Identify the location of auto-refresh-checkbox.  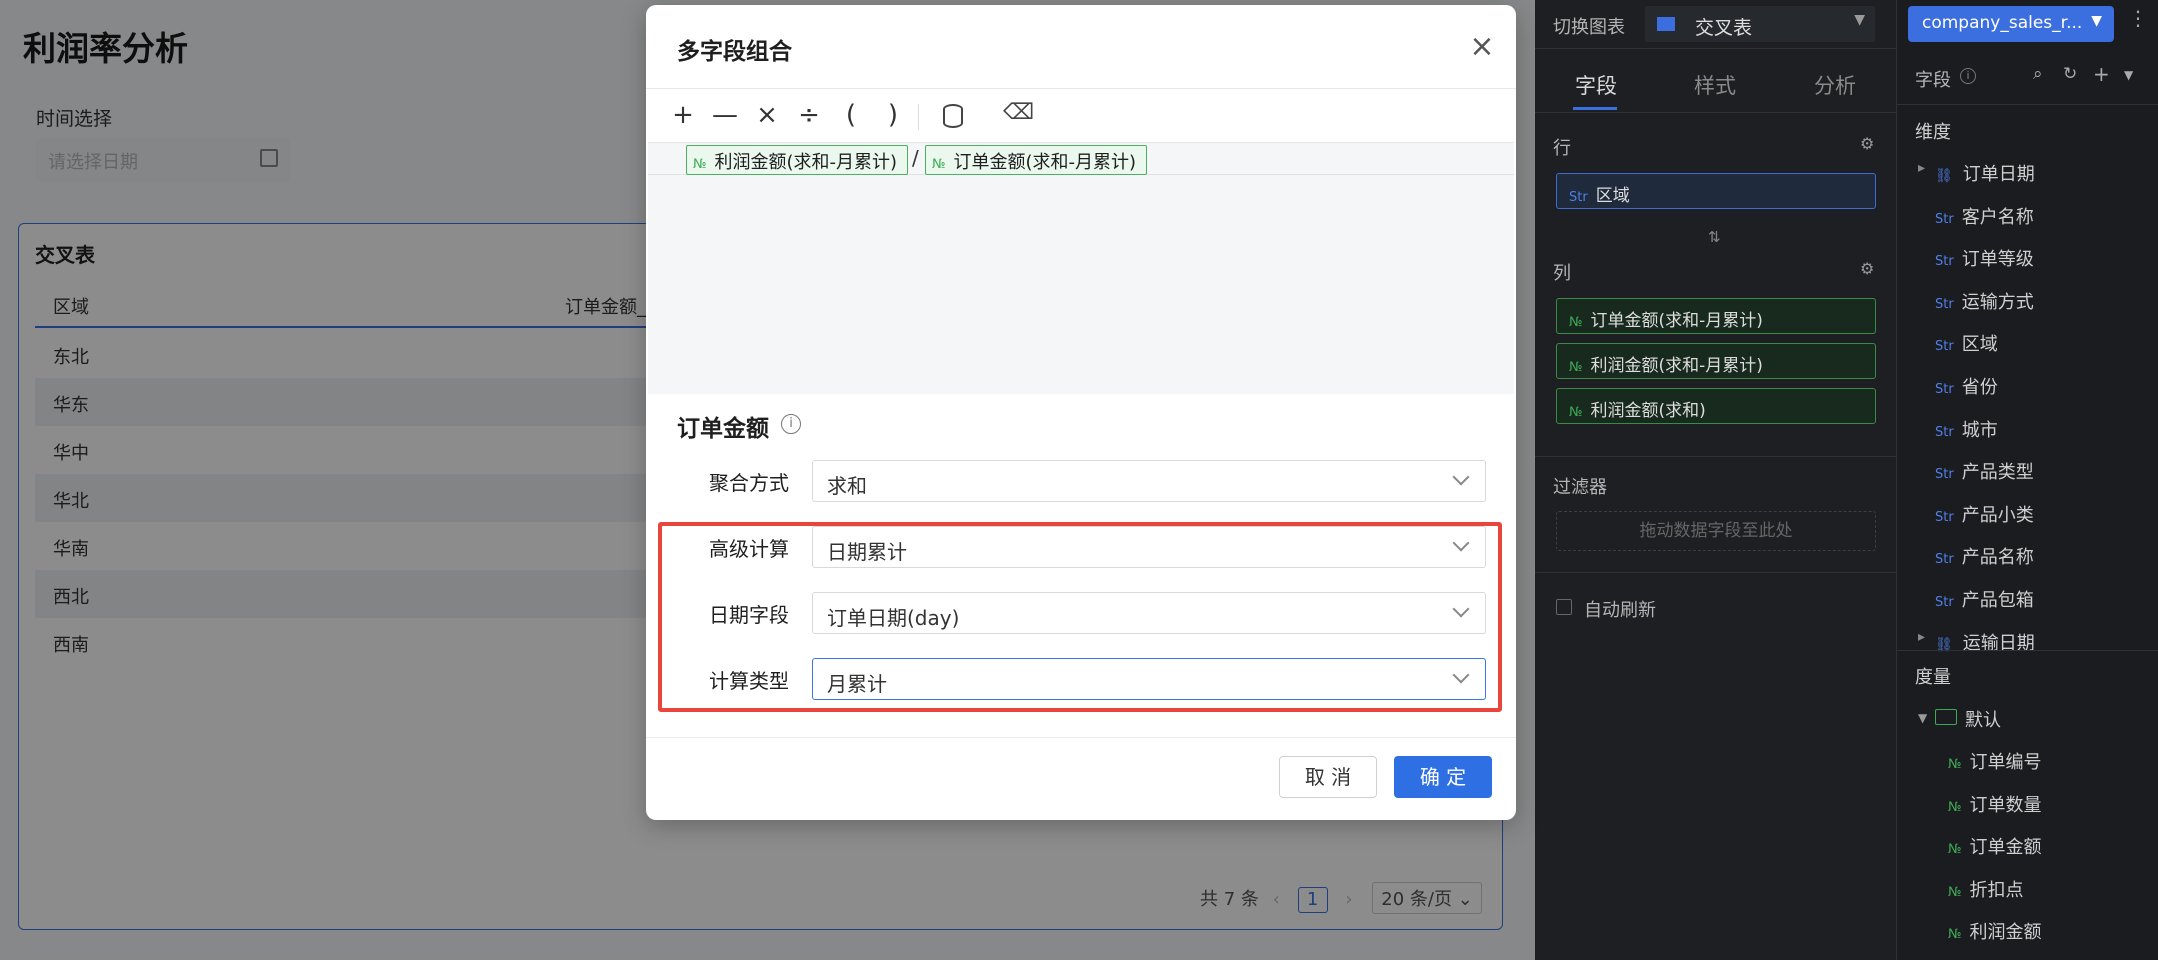
(1564, 607).